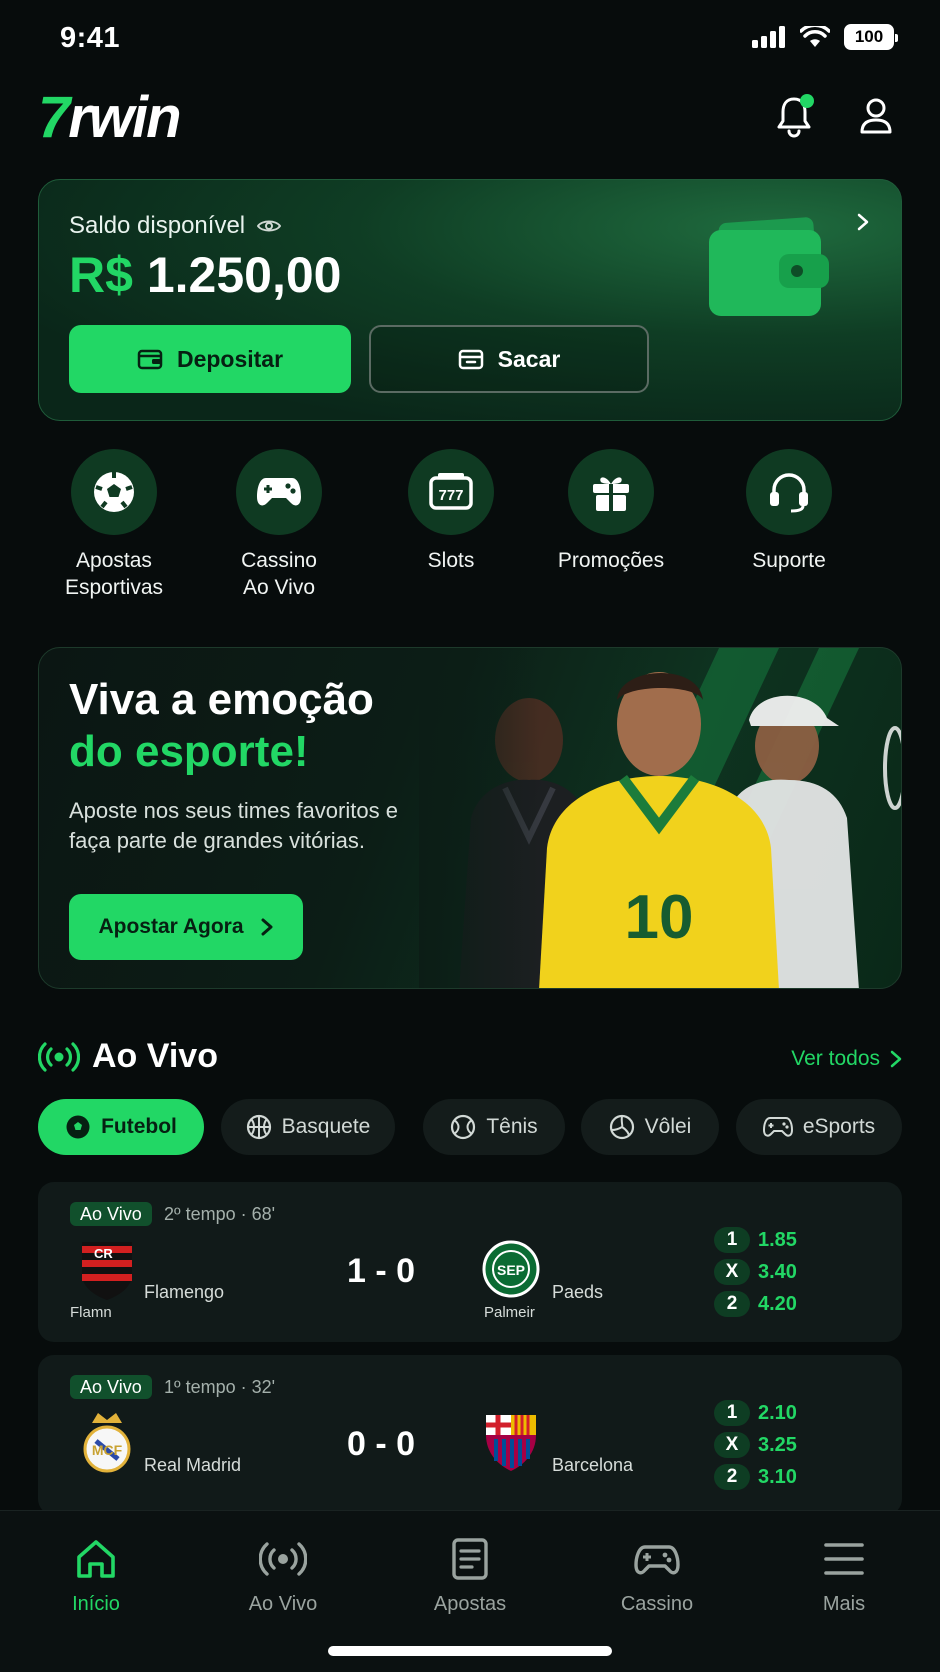  Describe the element at coordinates (114, 574) in the screenshot. I see `quick-action-label: Apostas Esportivas` at that location.